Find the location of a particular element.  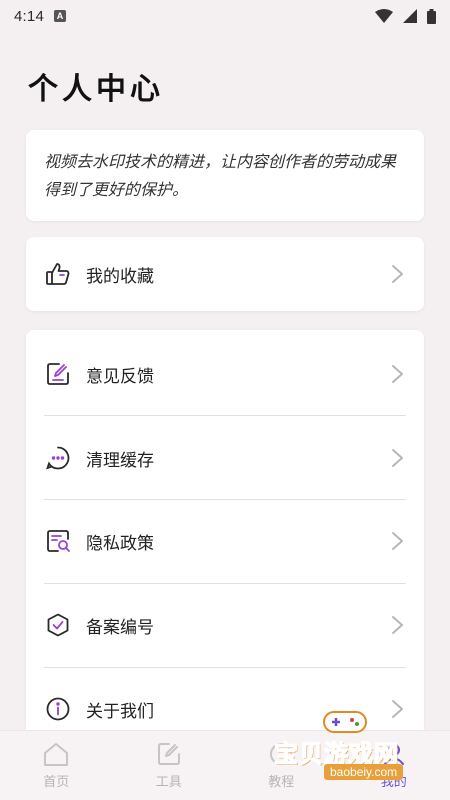

menu-item-label: 意见反馈 is located at coordinates (120, 376).